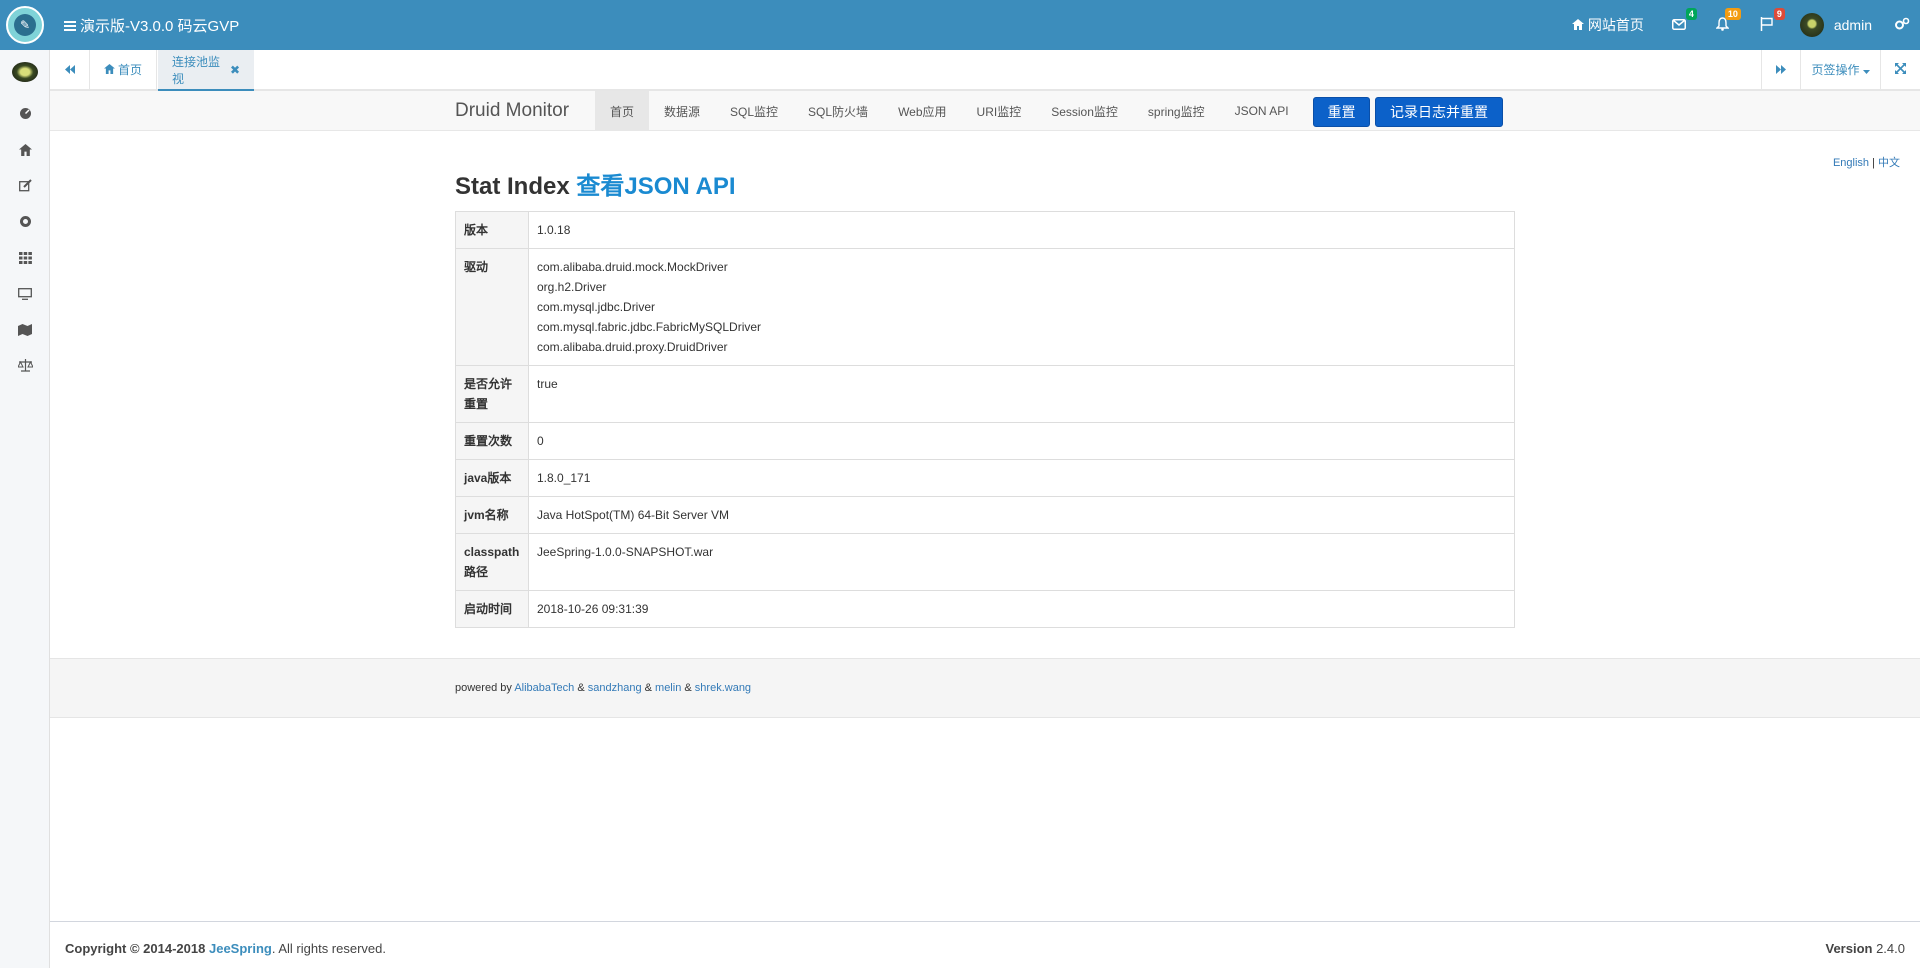 The height and width of the screenshot is (968, 1920). Describe the element at coordinates (492, 441) in the screenshot. I see `row-label: 重置次数` at that location.